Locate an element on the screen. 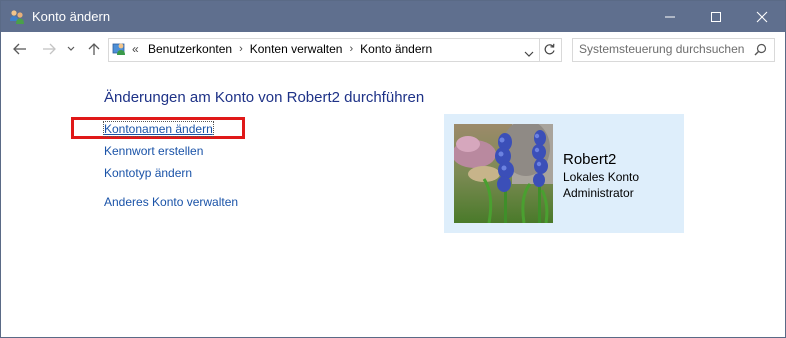 Image resolution: width=786 pixels, height=338 pixels. back-button is located at coordinates (20, 49).